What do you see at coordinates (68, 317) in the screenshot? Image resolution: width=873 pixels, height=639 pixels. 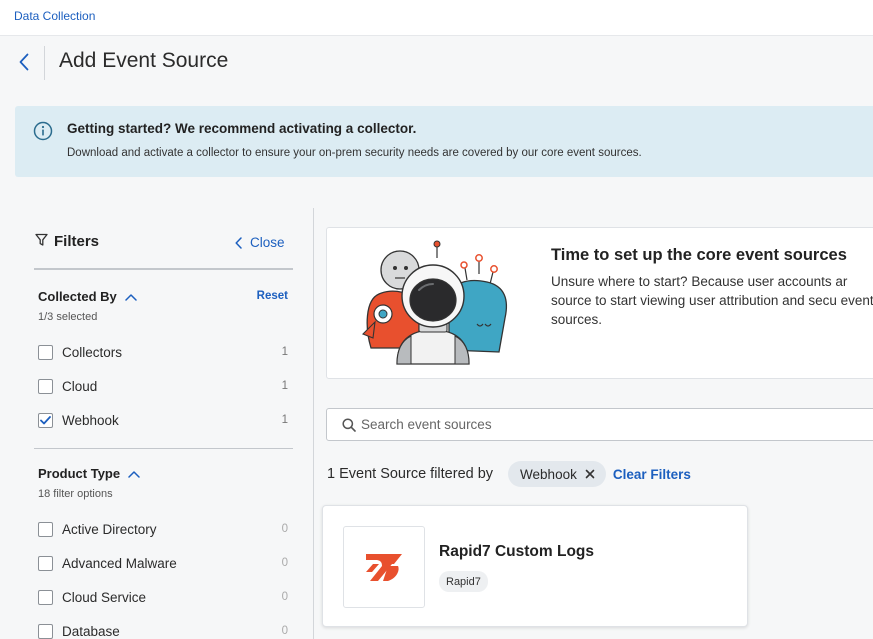 I see `collected-by-subtitle: 1/3 selected` at bounding box center [68, 317].